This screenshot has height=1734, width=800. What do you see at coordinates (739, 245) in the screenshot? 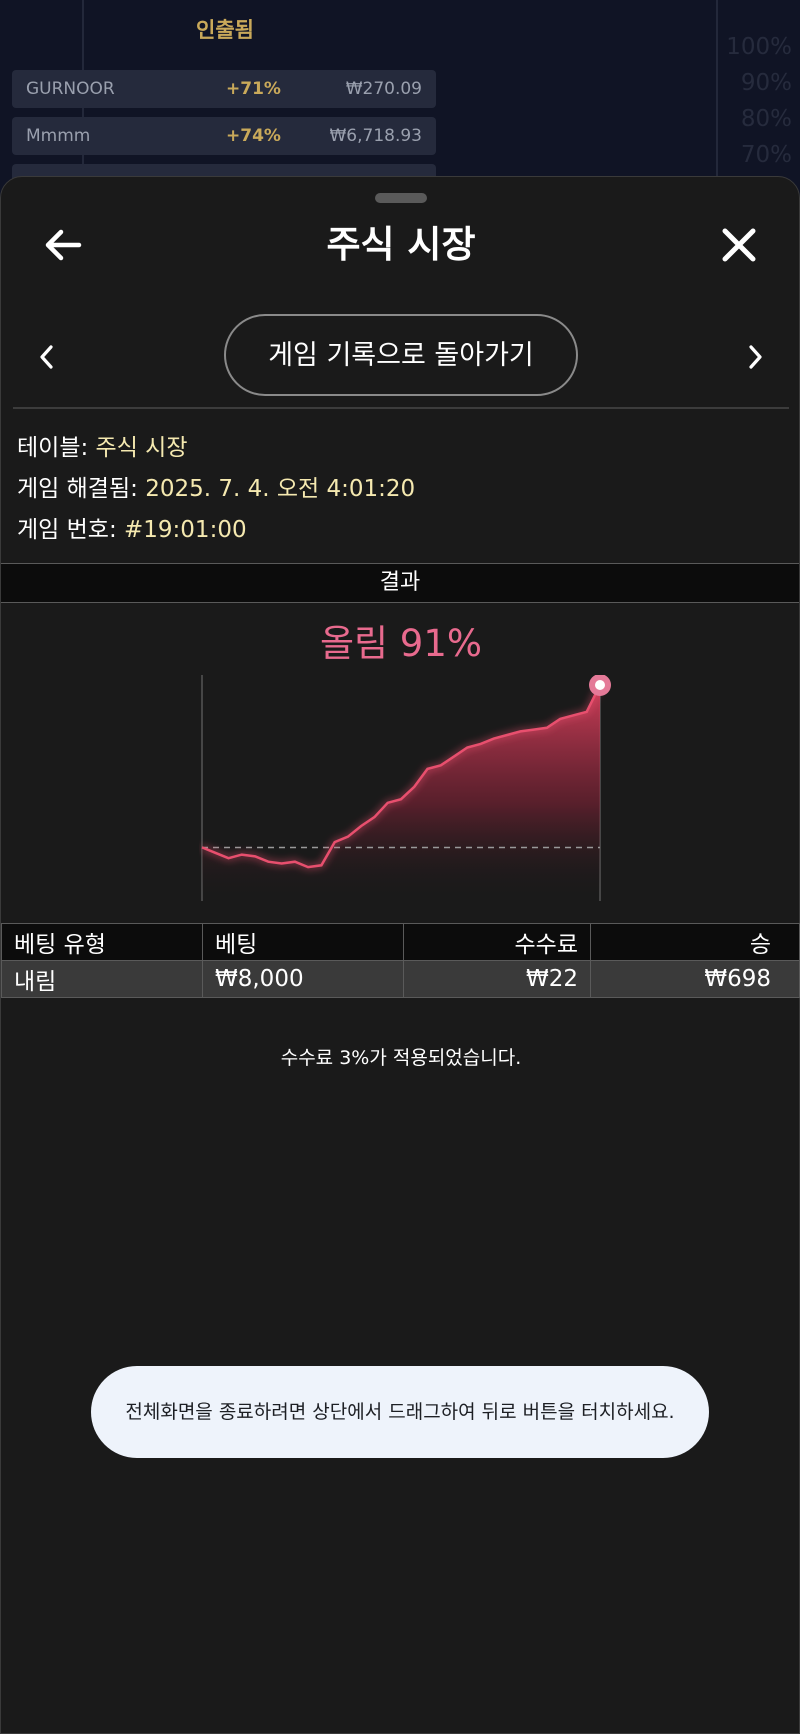
I see `close-icon` at bounding box center [739, 245].